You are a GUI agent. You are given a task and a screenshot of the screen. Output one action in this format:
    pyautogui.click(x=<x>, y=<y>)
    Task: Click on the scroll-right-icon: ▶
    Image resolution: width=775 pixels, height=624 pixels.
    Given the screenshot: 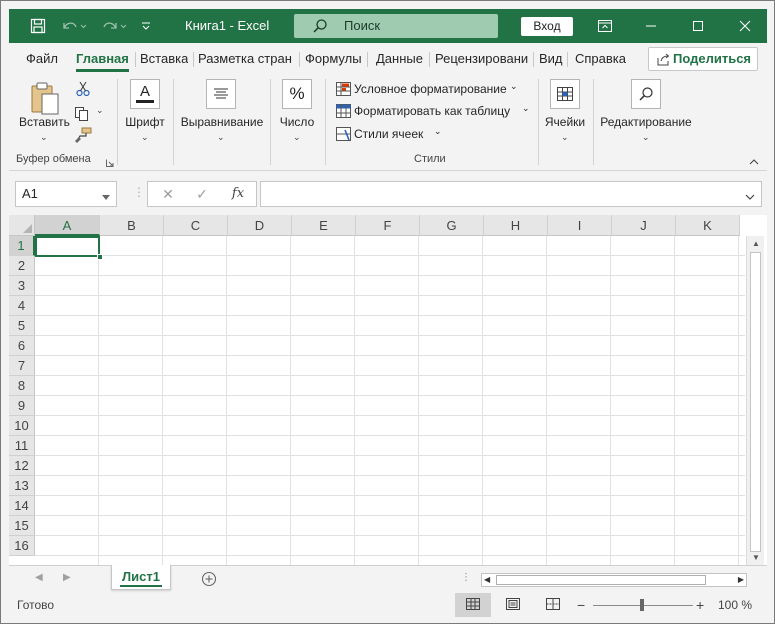 What is the action you would take?
    pyautogui.click(x=741, y=580)
    